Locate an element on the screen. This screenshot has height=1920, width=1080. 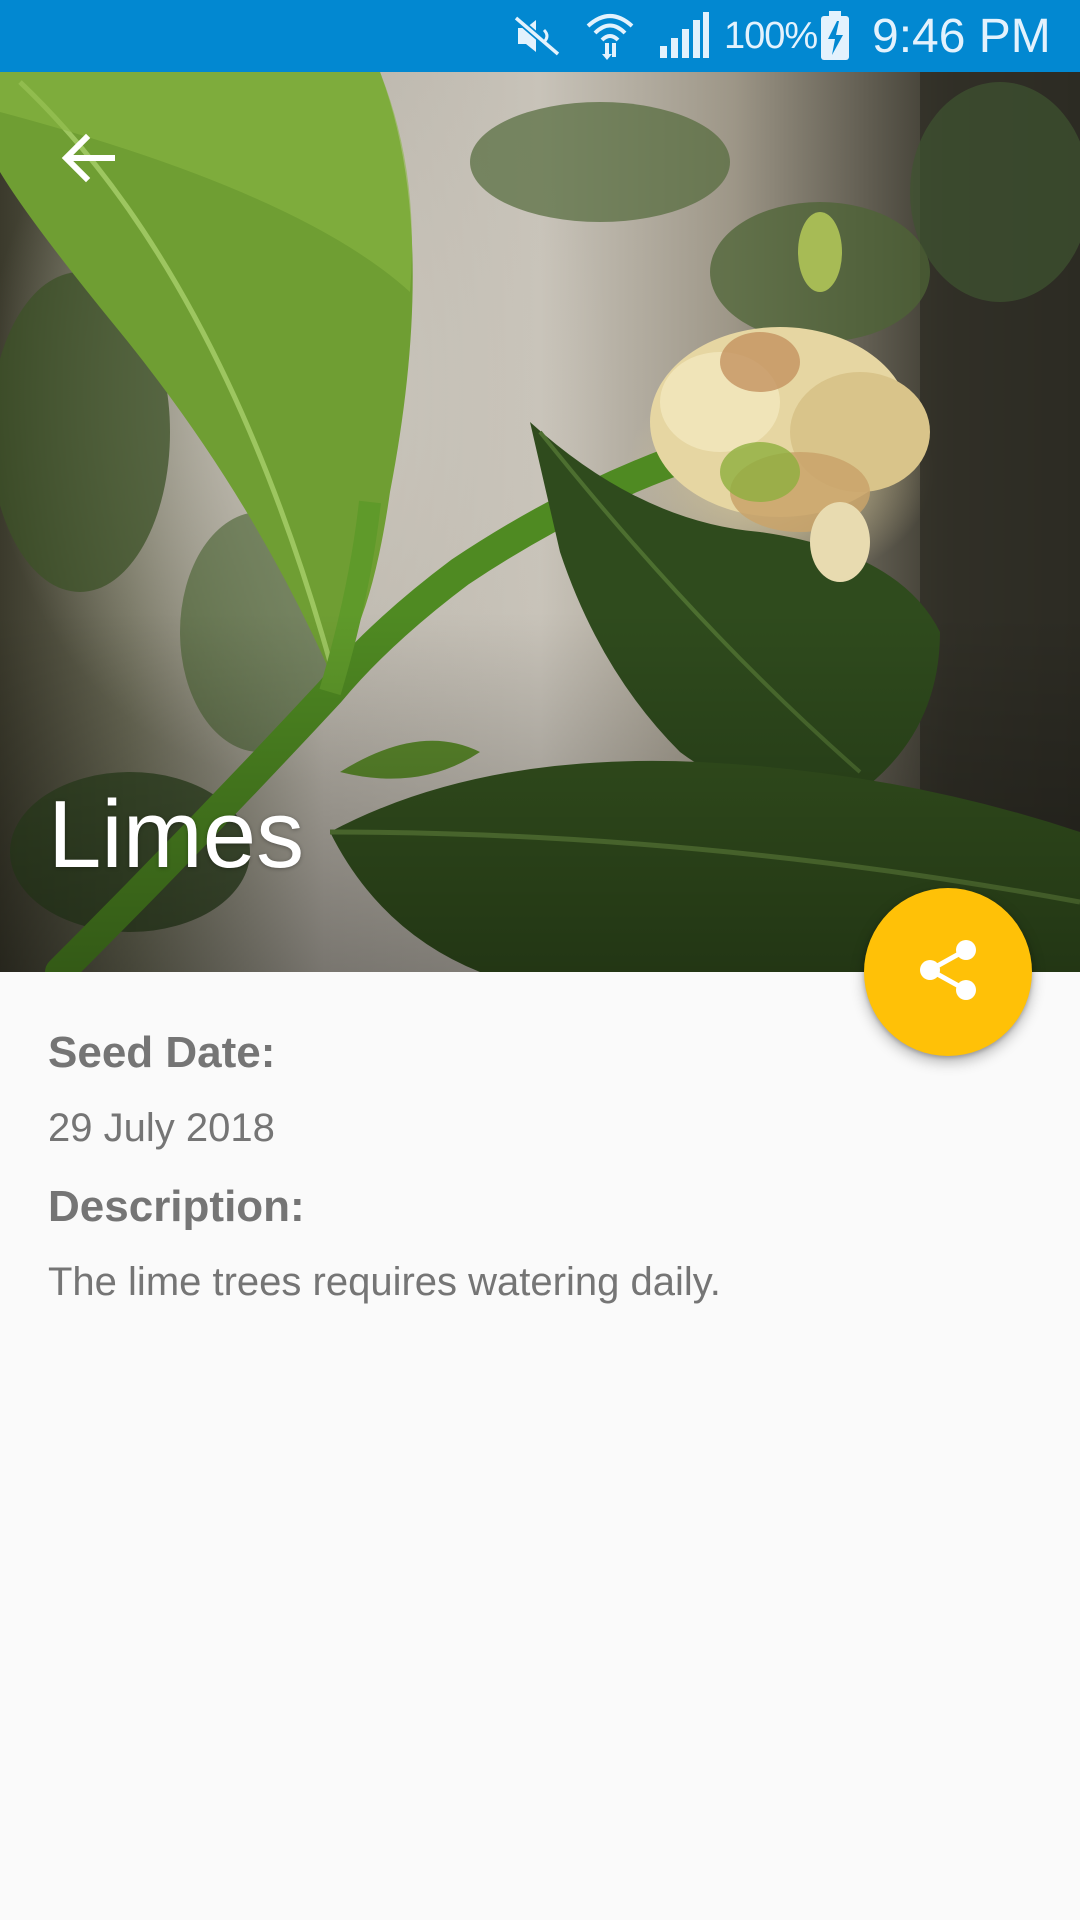
page-title: Limes is located at coordinates (176, 834).